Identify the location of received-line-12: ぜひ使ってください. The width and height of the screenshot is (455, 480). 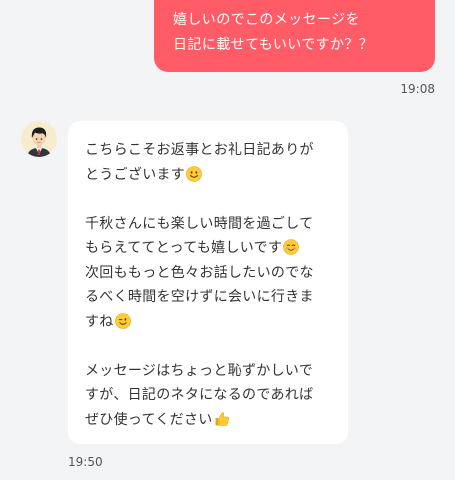
(211, 420).